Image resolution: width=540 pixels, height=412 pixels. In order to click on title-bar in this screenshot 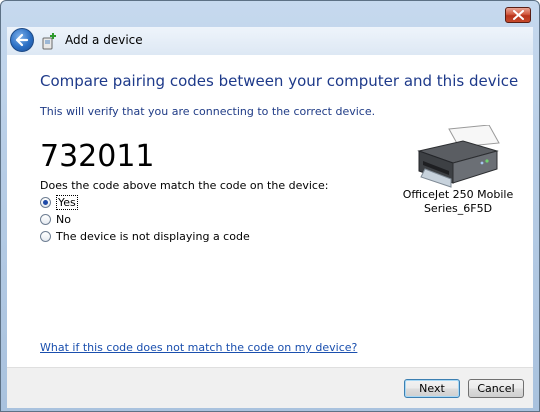, I will do `click(270, 13)`.